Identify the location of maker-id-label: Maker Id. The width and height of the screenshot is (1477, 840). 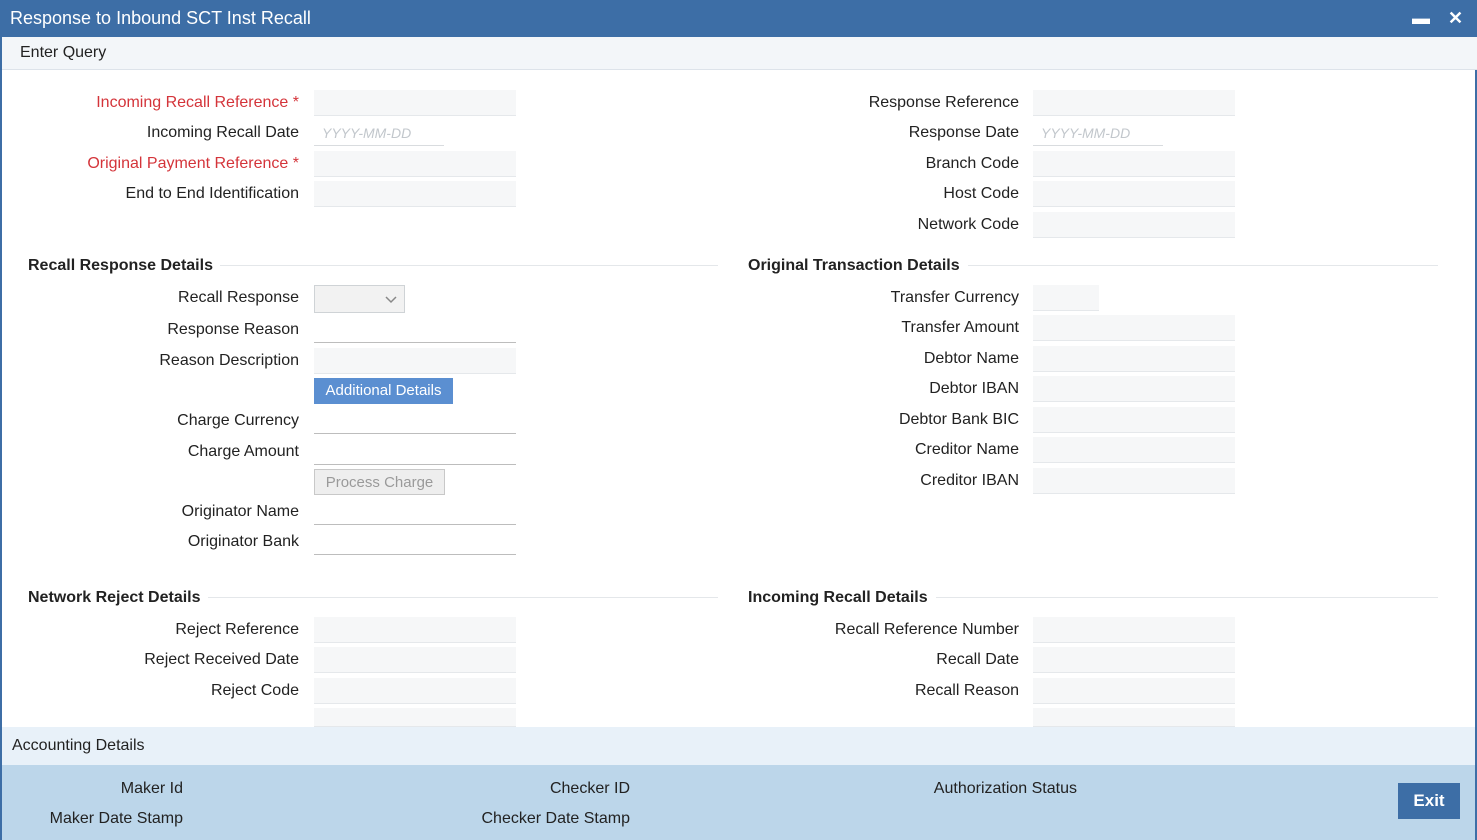
(151, 788).